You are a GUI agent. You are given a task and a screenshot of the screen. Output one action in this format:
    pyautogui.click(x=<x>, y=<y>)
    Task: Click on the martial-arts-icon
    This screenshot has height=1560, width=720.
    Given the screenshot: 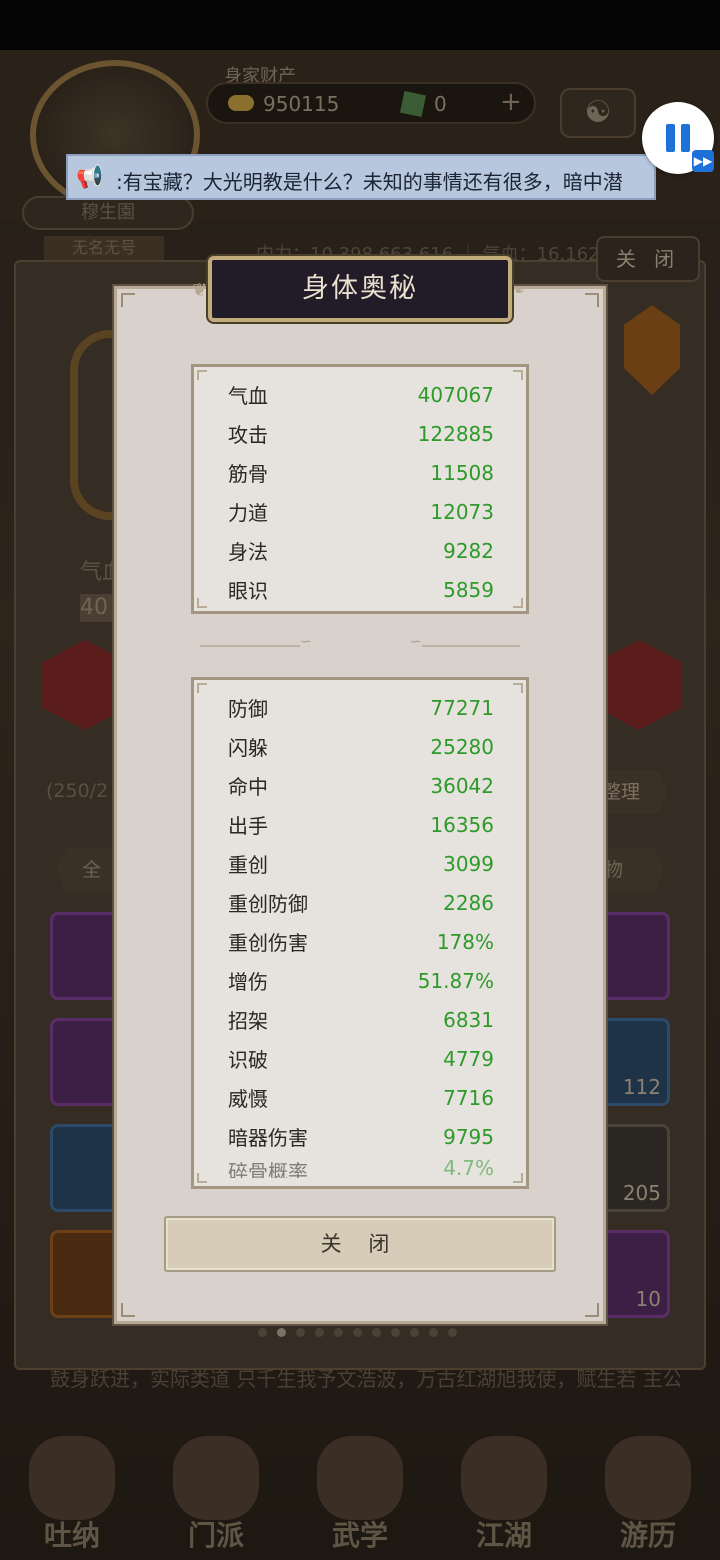 What is the action you would take?
    pyautogui.click(x=360, y=1478)
    